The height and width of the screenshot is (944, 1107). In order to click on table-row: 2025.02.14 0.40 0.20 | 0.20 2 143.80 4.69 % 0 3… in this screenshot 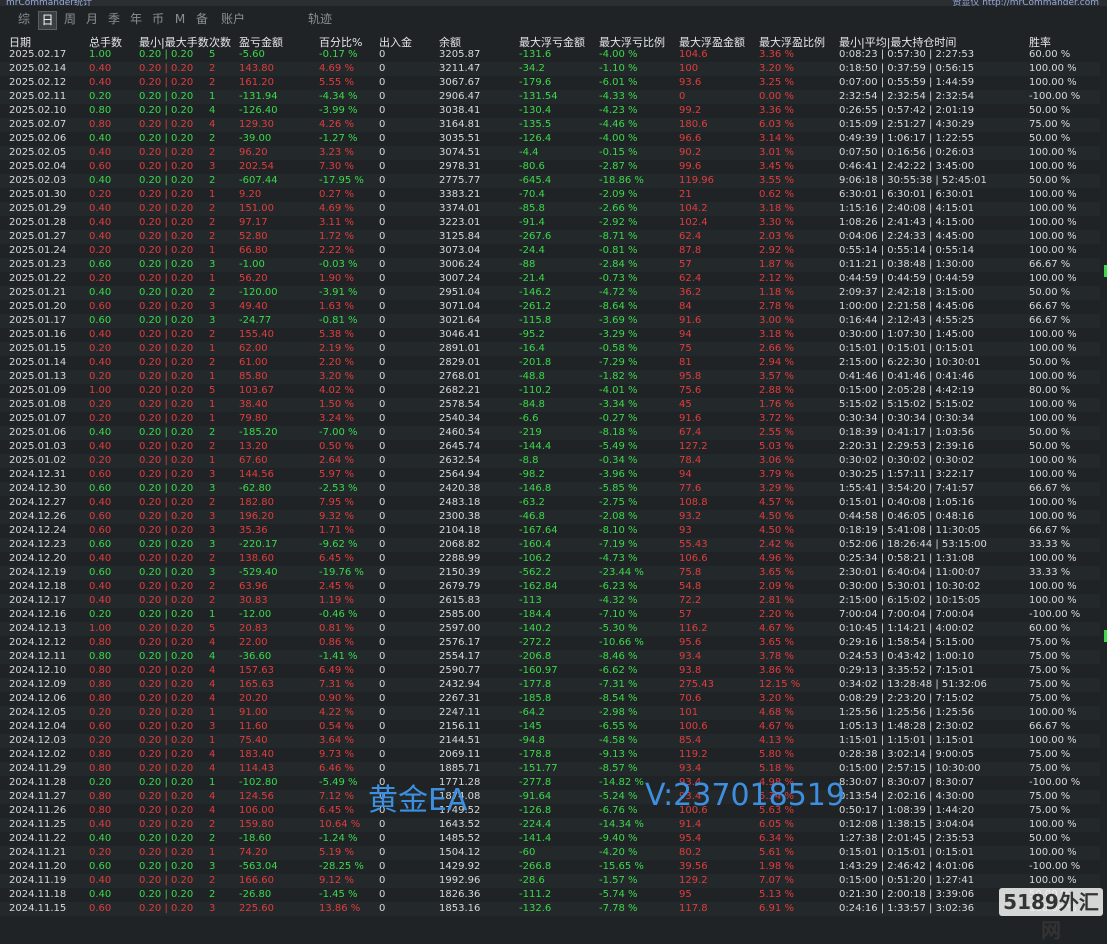, I will do `click(550, 69)`.